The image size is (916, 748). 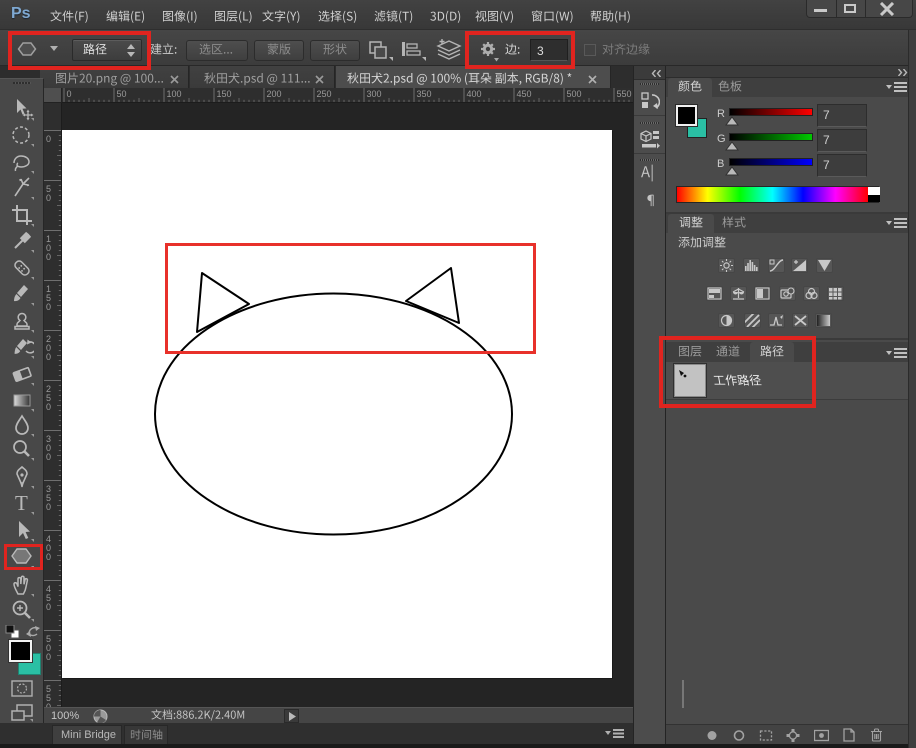 I want to click on svg-text: 50, so click(x=122, y=94).